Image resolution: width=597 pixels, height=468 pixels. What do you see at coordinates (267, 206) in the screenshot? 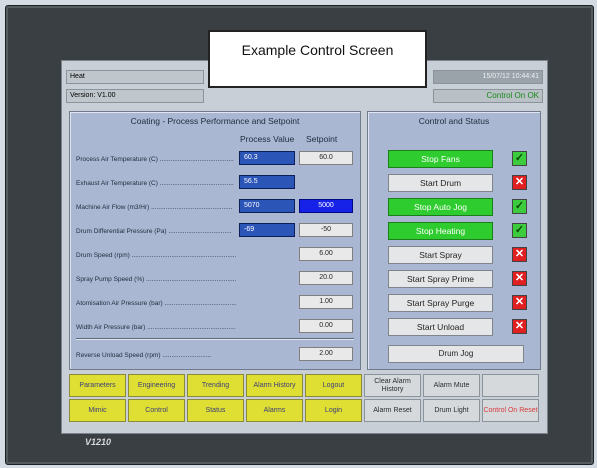
I see `process-value: 5070` at bounding box center [267, 206].